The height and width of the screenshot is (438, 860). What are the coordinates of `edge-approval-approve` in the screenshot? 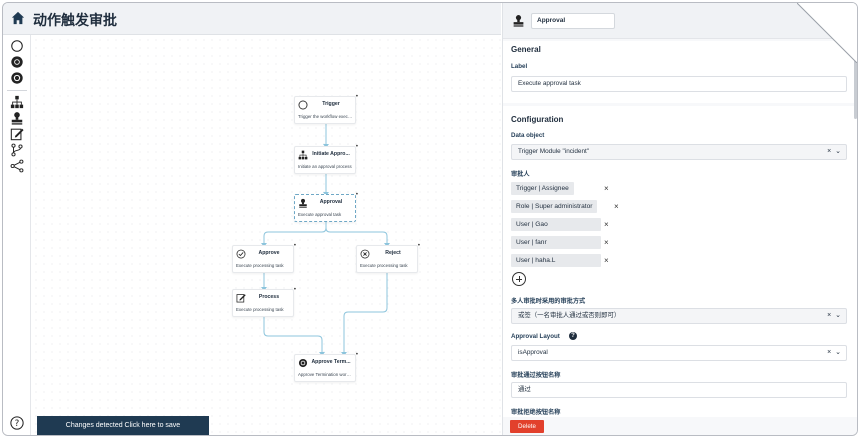 It's located at (295, 232).